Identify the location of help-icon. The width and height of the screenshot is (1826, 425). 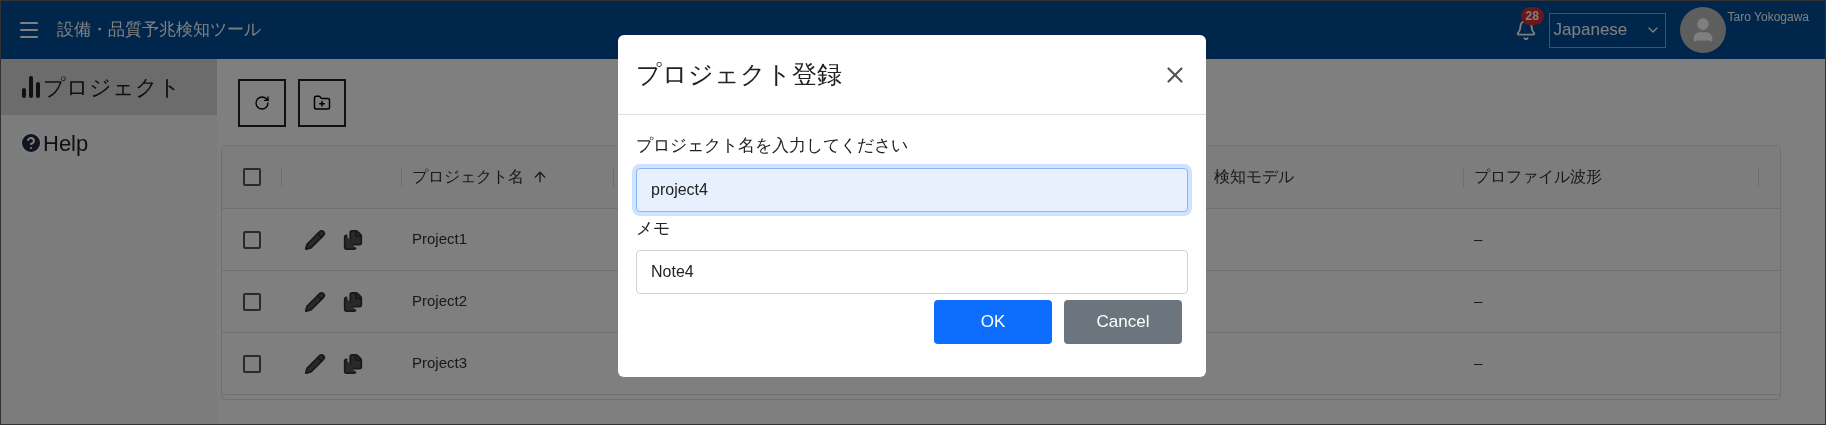
(31, 143).